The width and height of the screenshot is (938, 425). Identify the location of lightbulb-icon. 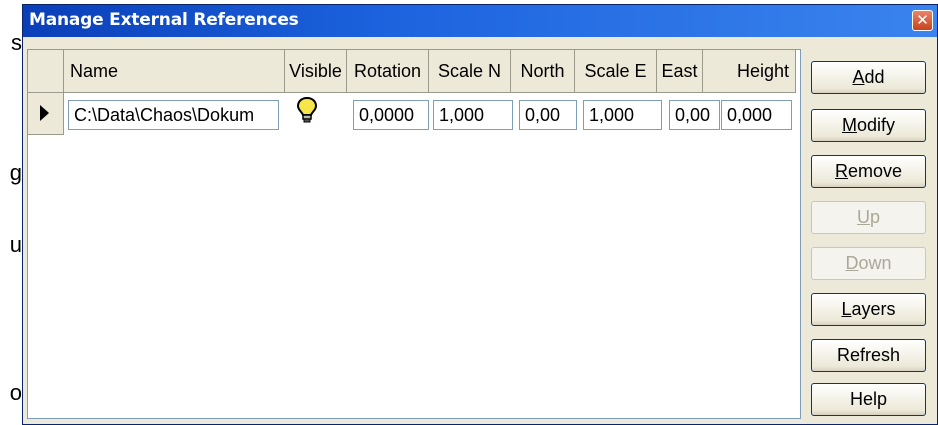
(307, 110).